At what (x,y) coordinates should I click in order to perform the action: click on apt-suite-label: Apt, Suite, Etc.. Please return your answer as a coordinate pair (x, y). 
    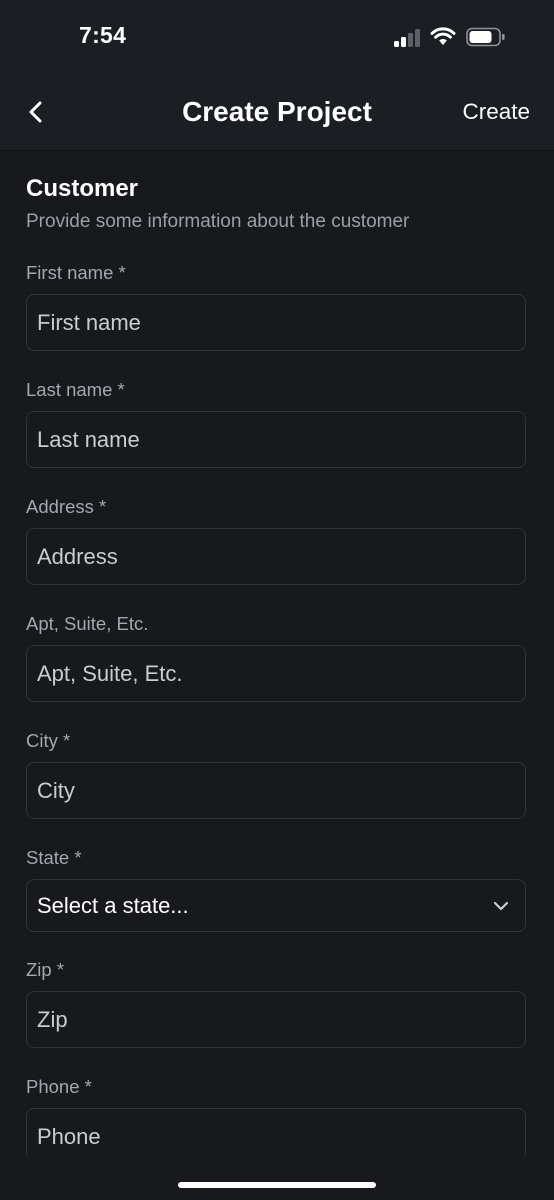
    Looking at the image, I should click on (87, 623).